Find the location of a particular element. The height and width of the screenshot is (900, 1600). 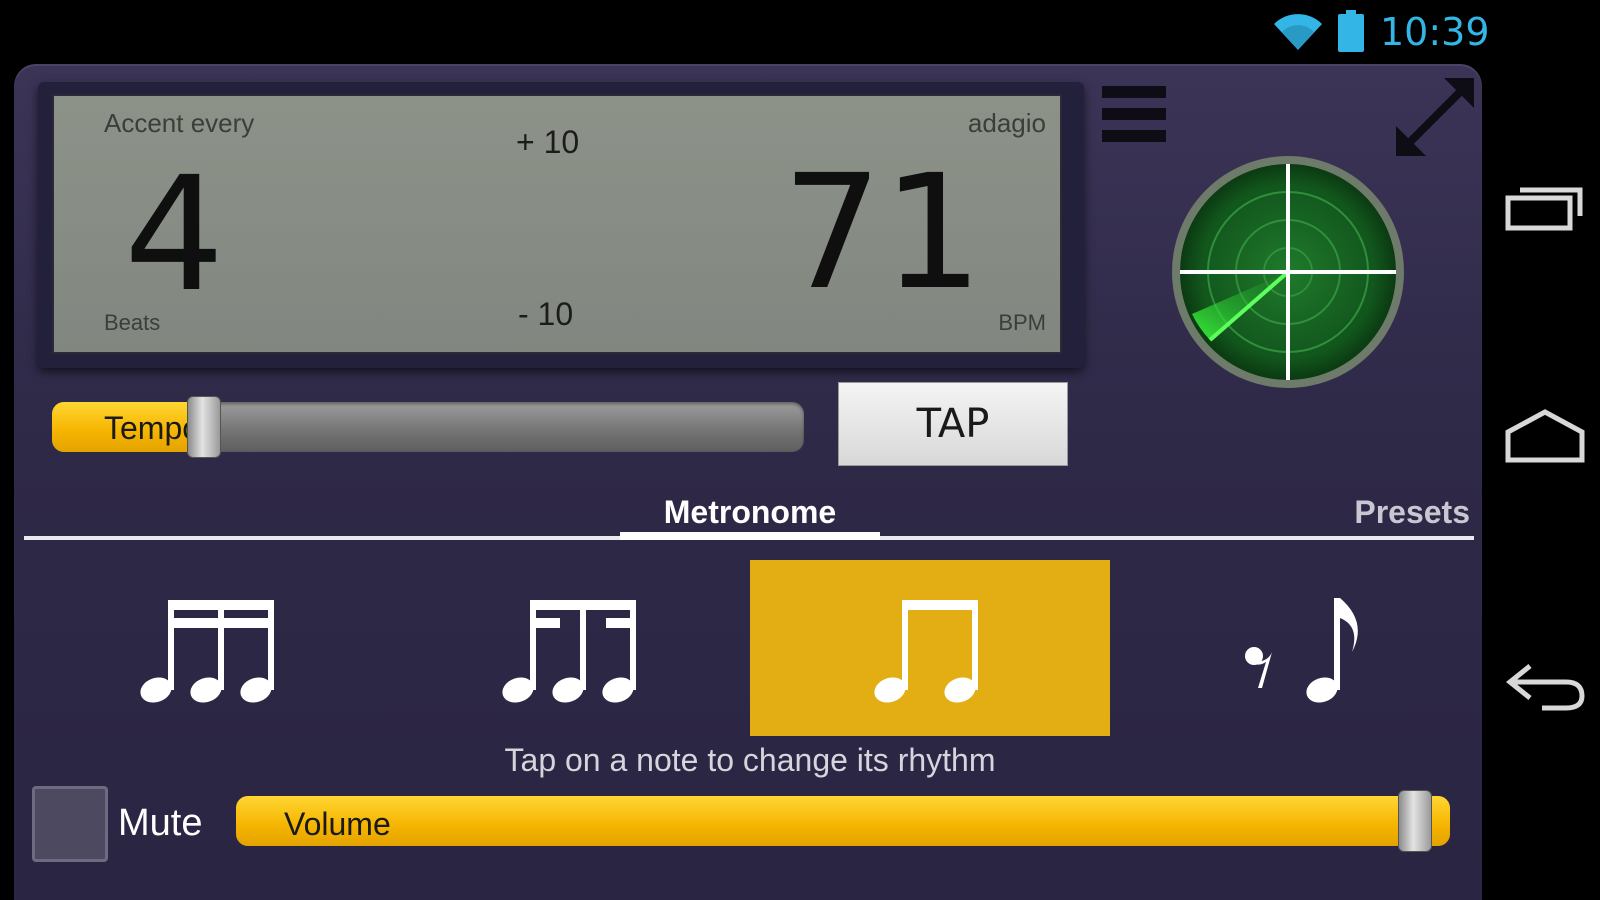

eighth-notes-icon is located at coordinates (926, 651).